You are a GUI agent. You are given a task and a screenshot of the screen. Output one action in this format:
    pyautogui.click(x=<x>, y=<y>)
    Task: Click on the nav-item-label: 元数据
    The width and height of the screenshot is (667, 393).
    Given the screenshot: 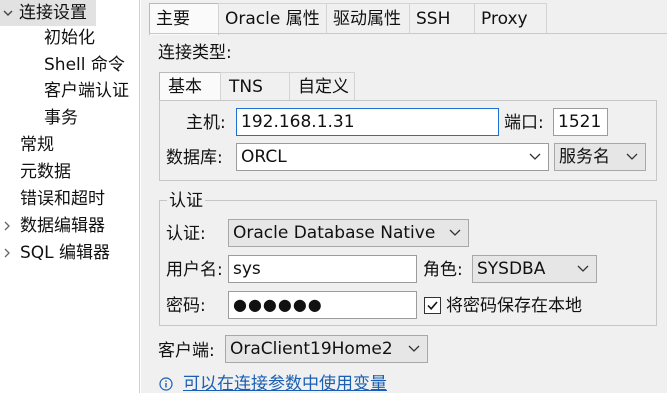 What is the action you would take?
    pyautogui.click(x=45, y=172)
    